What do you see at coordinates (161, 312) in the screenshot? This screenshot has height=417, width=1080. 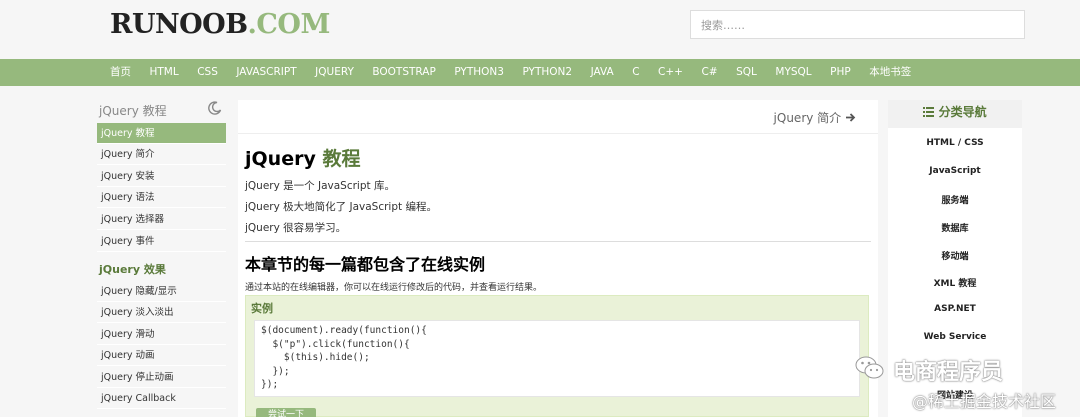 I see `sidebar-item-fade: jQuery 淡入淡出` at bounding box center [161, 312].